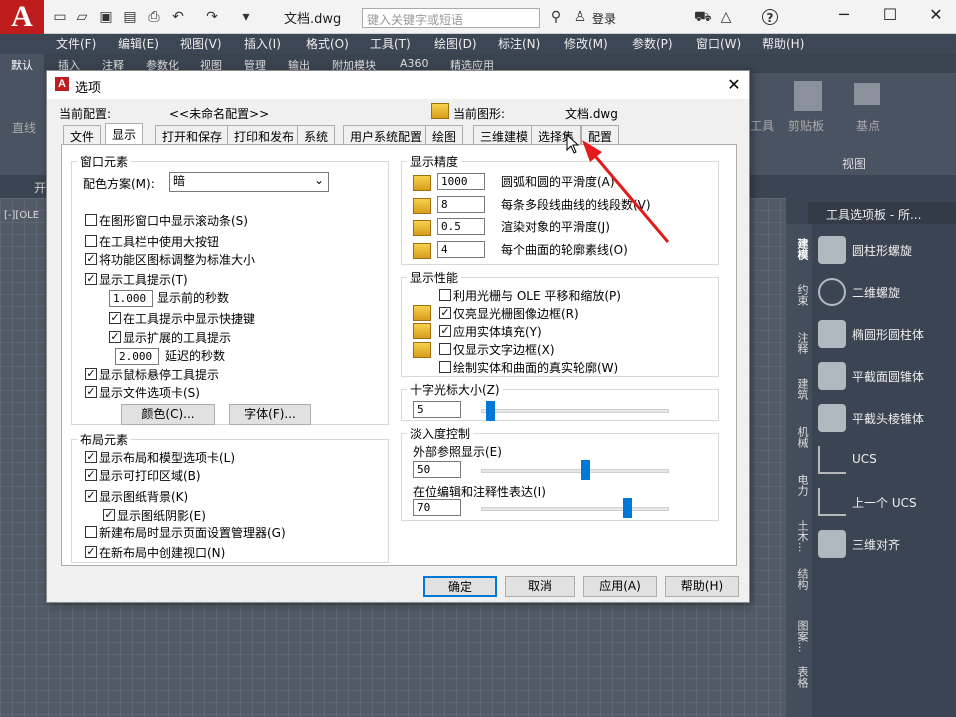 The width and height of the screenshot is (956, 717). I want to click on checkbox-tooltips: ✓, so click(91, 279).